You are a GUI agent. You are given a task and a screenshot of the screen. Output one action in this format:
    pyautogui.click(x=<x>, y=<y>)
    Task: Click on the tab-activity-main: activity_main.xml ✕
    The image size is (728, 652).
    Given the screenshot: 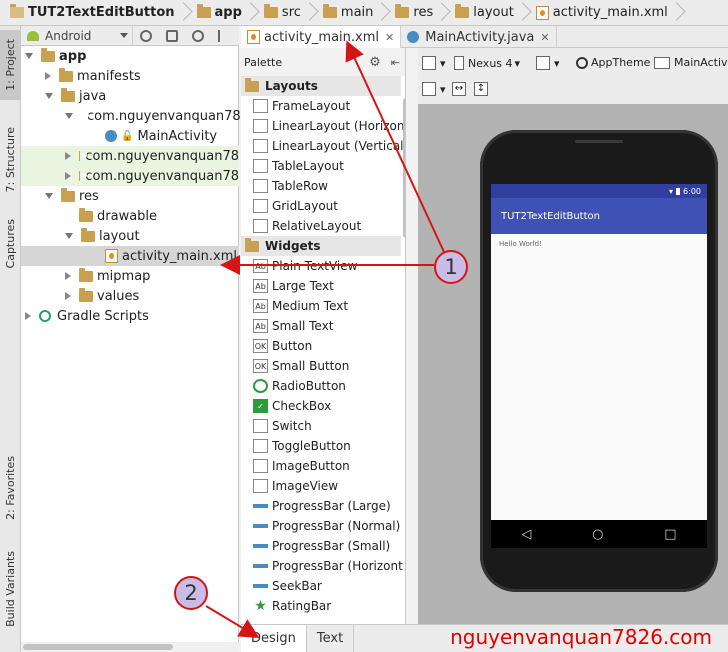 What is the action you would take?
    pyautogui.click(x=321, y=37)
    